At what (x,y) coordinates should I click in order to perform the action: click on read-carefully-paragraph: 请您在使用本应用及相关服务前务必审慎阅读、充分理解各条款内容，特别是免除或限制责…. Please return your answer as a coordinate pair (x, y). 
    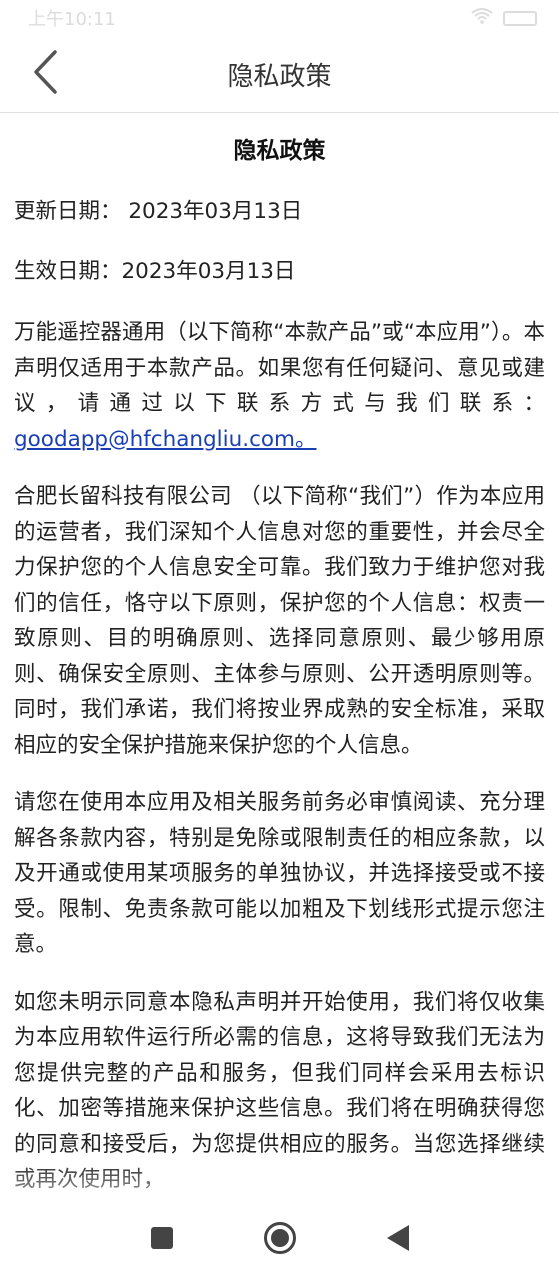
    Looking at the image, I should click on (279, 873).